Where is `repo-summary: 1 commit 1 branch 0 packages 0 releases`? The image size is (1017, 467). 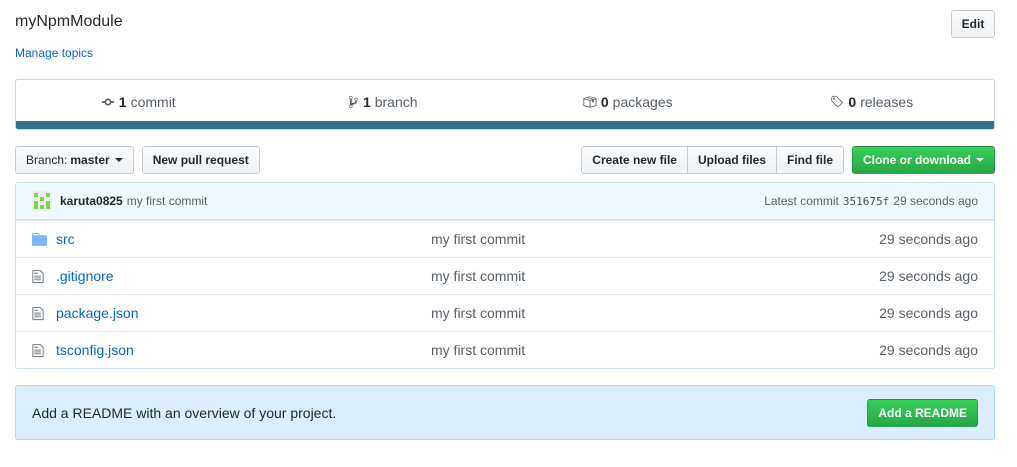
repo-summary: 1 commit 1 branch 0 packages 0 releases is located at coordinates (505, 104).